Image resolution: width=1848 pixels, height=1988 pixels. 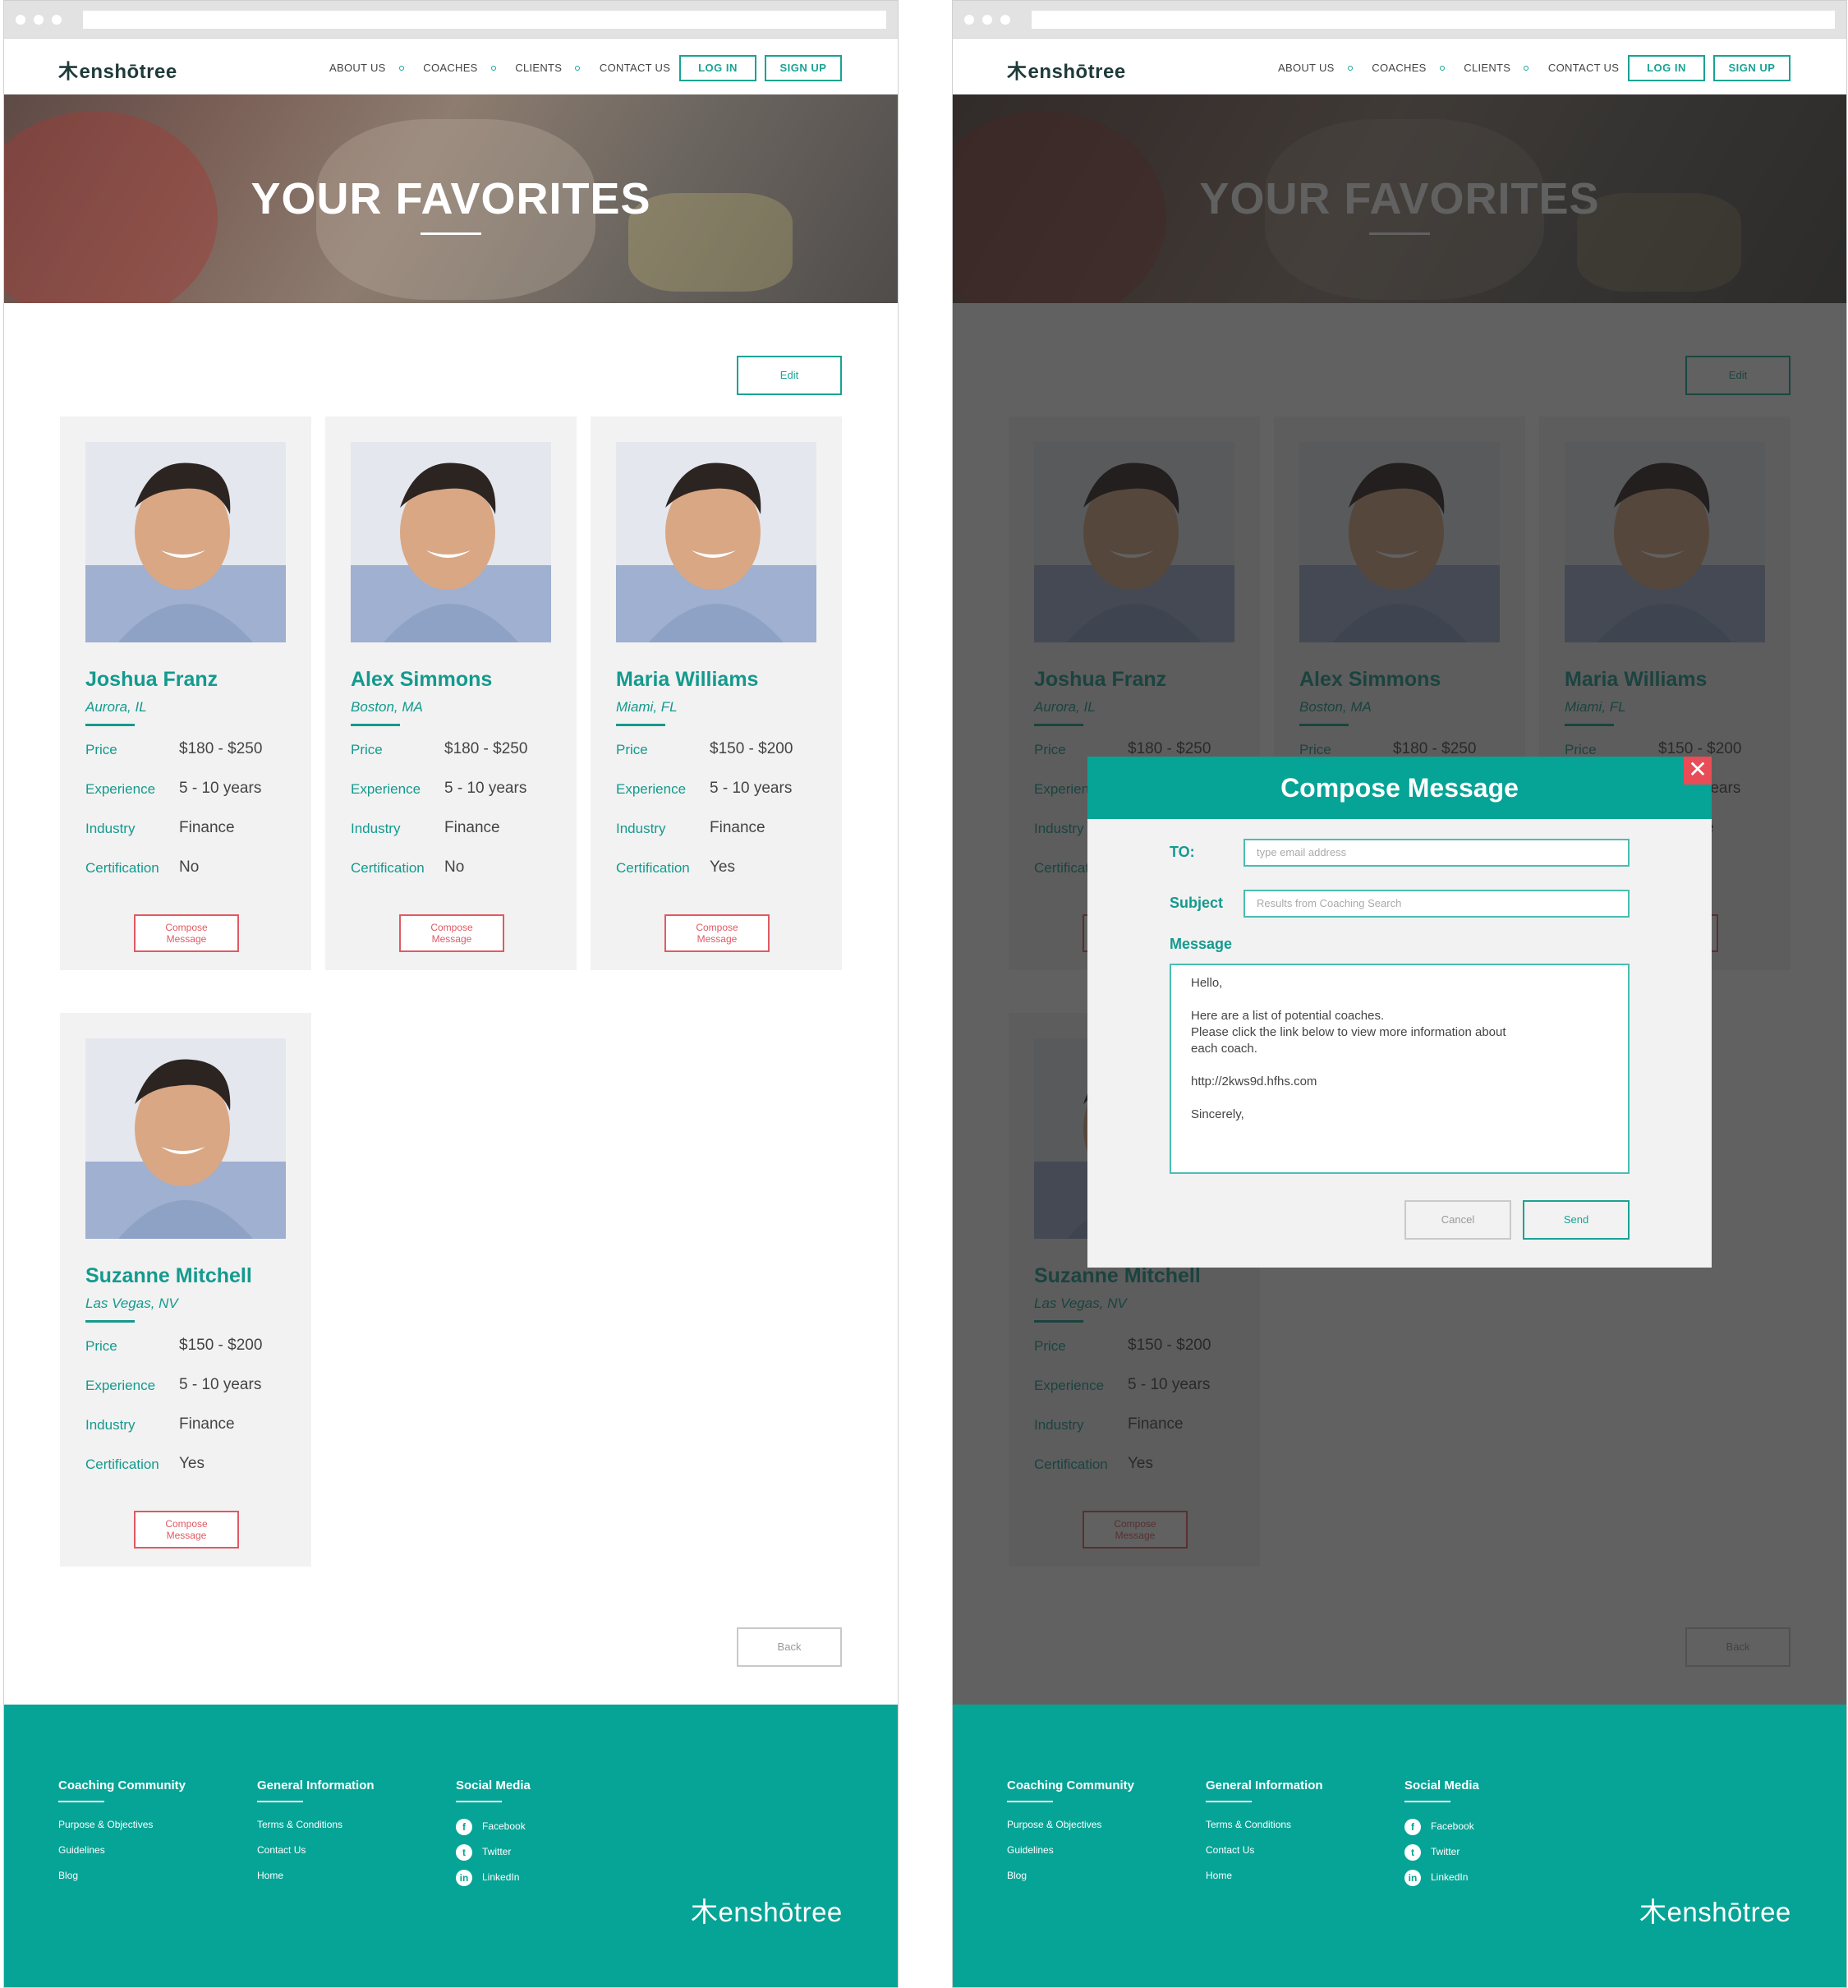 What do you see at coordinates (1457, 1220) in the screenshot?
I see `cancel-button: Cancel` at bounding box center [1457, 1220].